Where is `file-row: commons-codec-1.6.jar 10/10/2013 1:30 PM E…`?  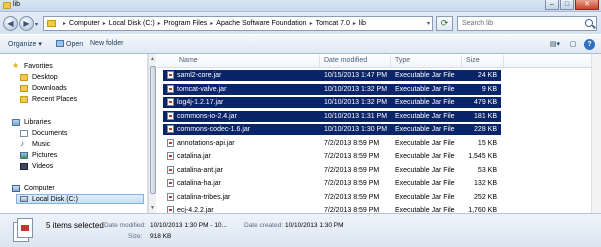 file-row: commons-codec-1.6.jar 10/10/2013 1:30 PM E… is located at coordinates (332, 129).